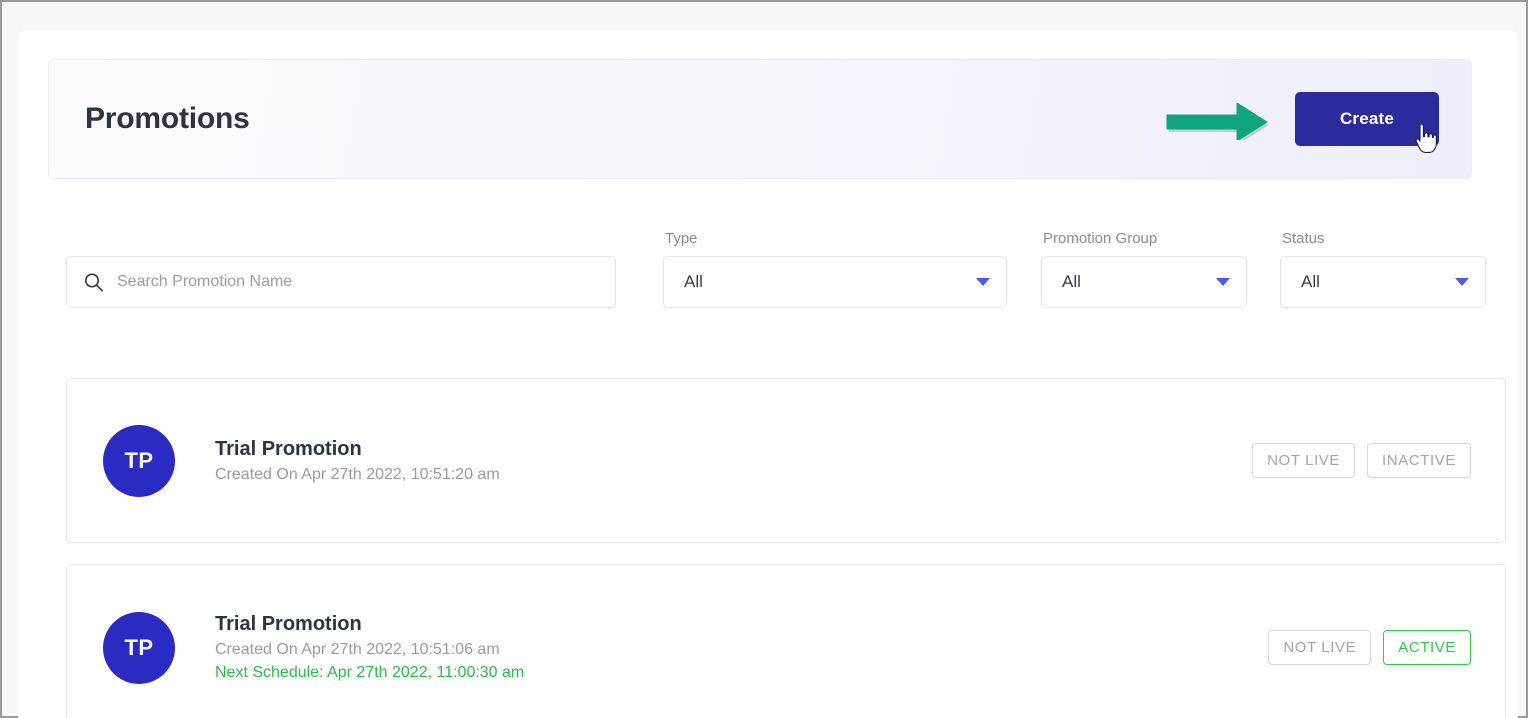 The image size is (1528, 718). I want to click on filter-type: Type All, so click(835, 269).